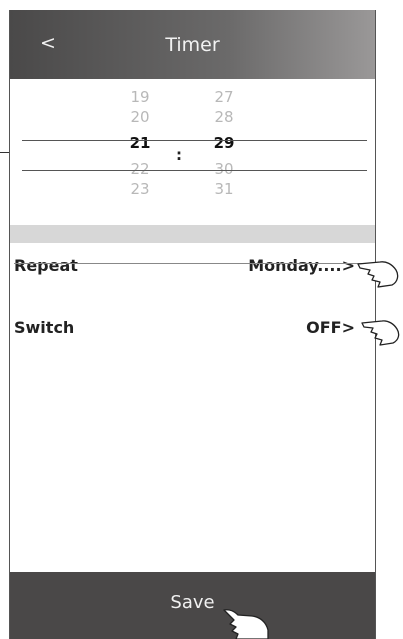 Image resolution: width=403 pixels, height=639 pixels. I want to click on selection-line-bottom, so click(194, 170).